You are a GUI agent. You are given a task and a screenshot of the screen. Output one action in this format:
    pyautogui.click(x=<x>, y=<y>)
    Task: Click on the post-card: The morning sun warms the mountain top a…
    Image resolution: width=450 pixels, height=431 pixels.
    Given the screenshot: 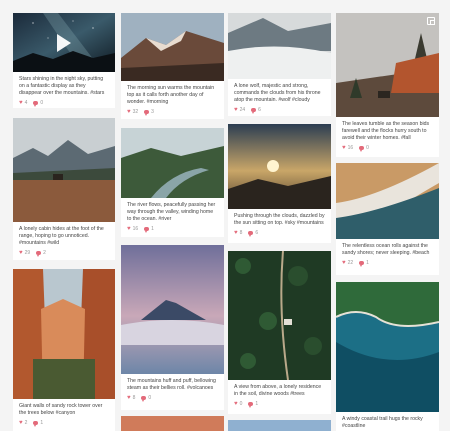 What is the action you would take?
    pyautogui.click(x=172, y=66)
    